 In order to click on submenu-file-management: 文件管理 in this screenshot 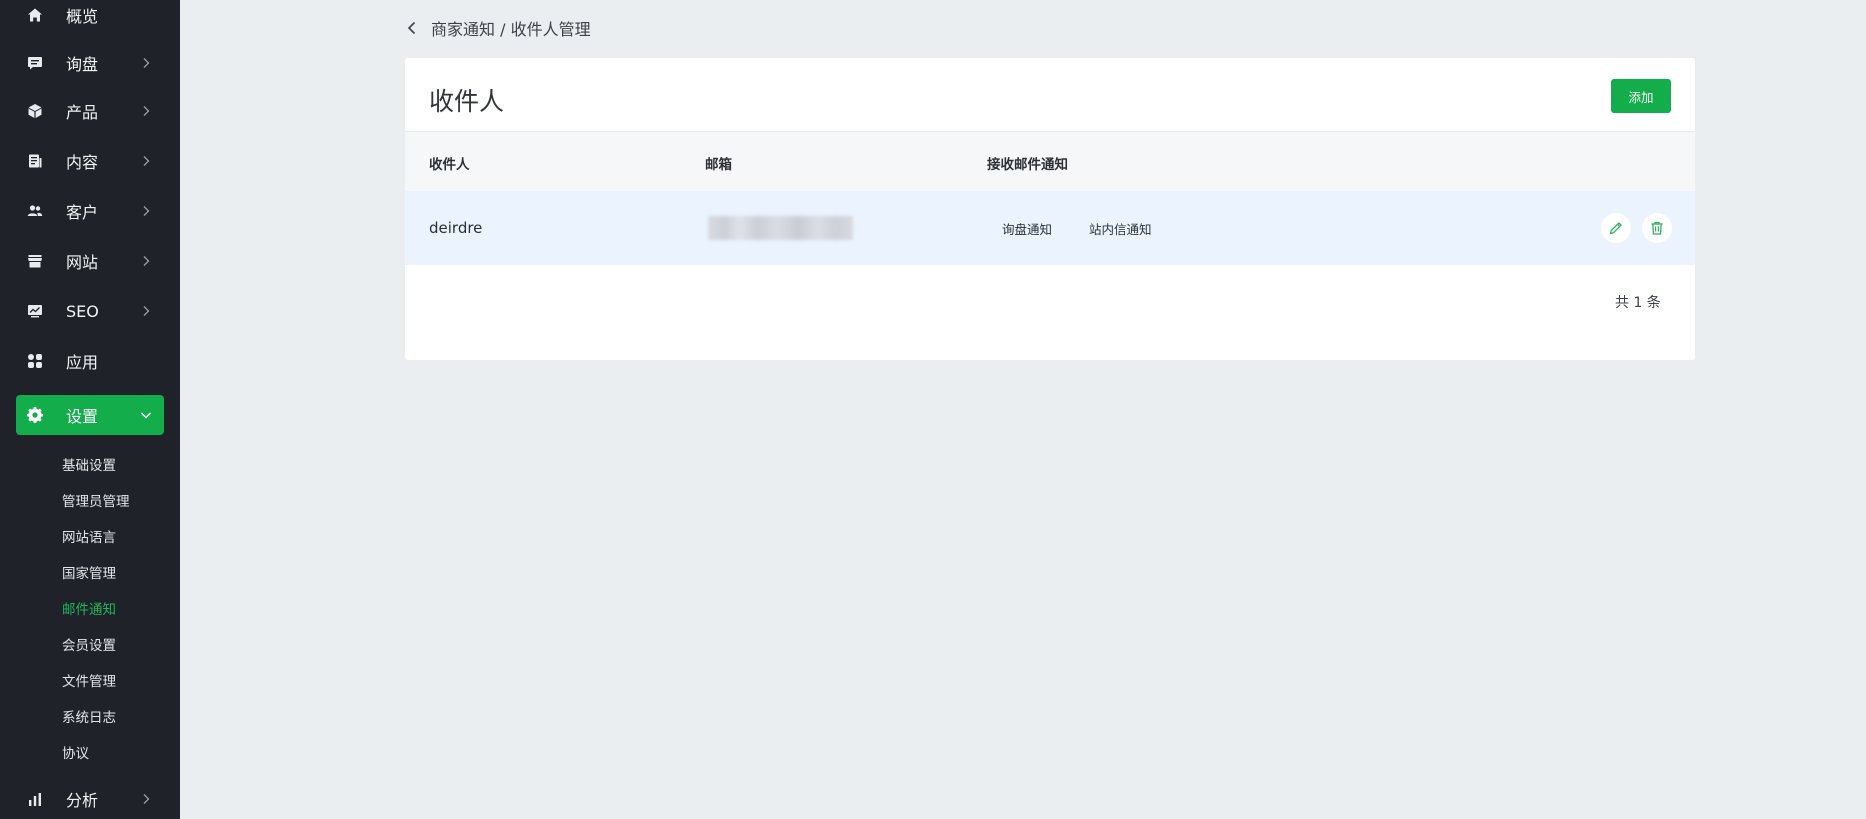, I will do `click(89, 680)`.